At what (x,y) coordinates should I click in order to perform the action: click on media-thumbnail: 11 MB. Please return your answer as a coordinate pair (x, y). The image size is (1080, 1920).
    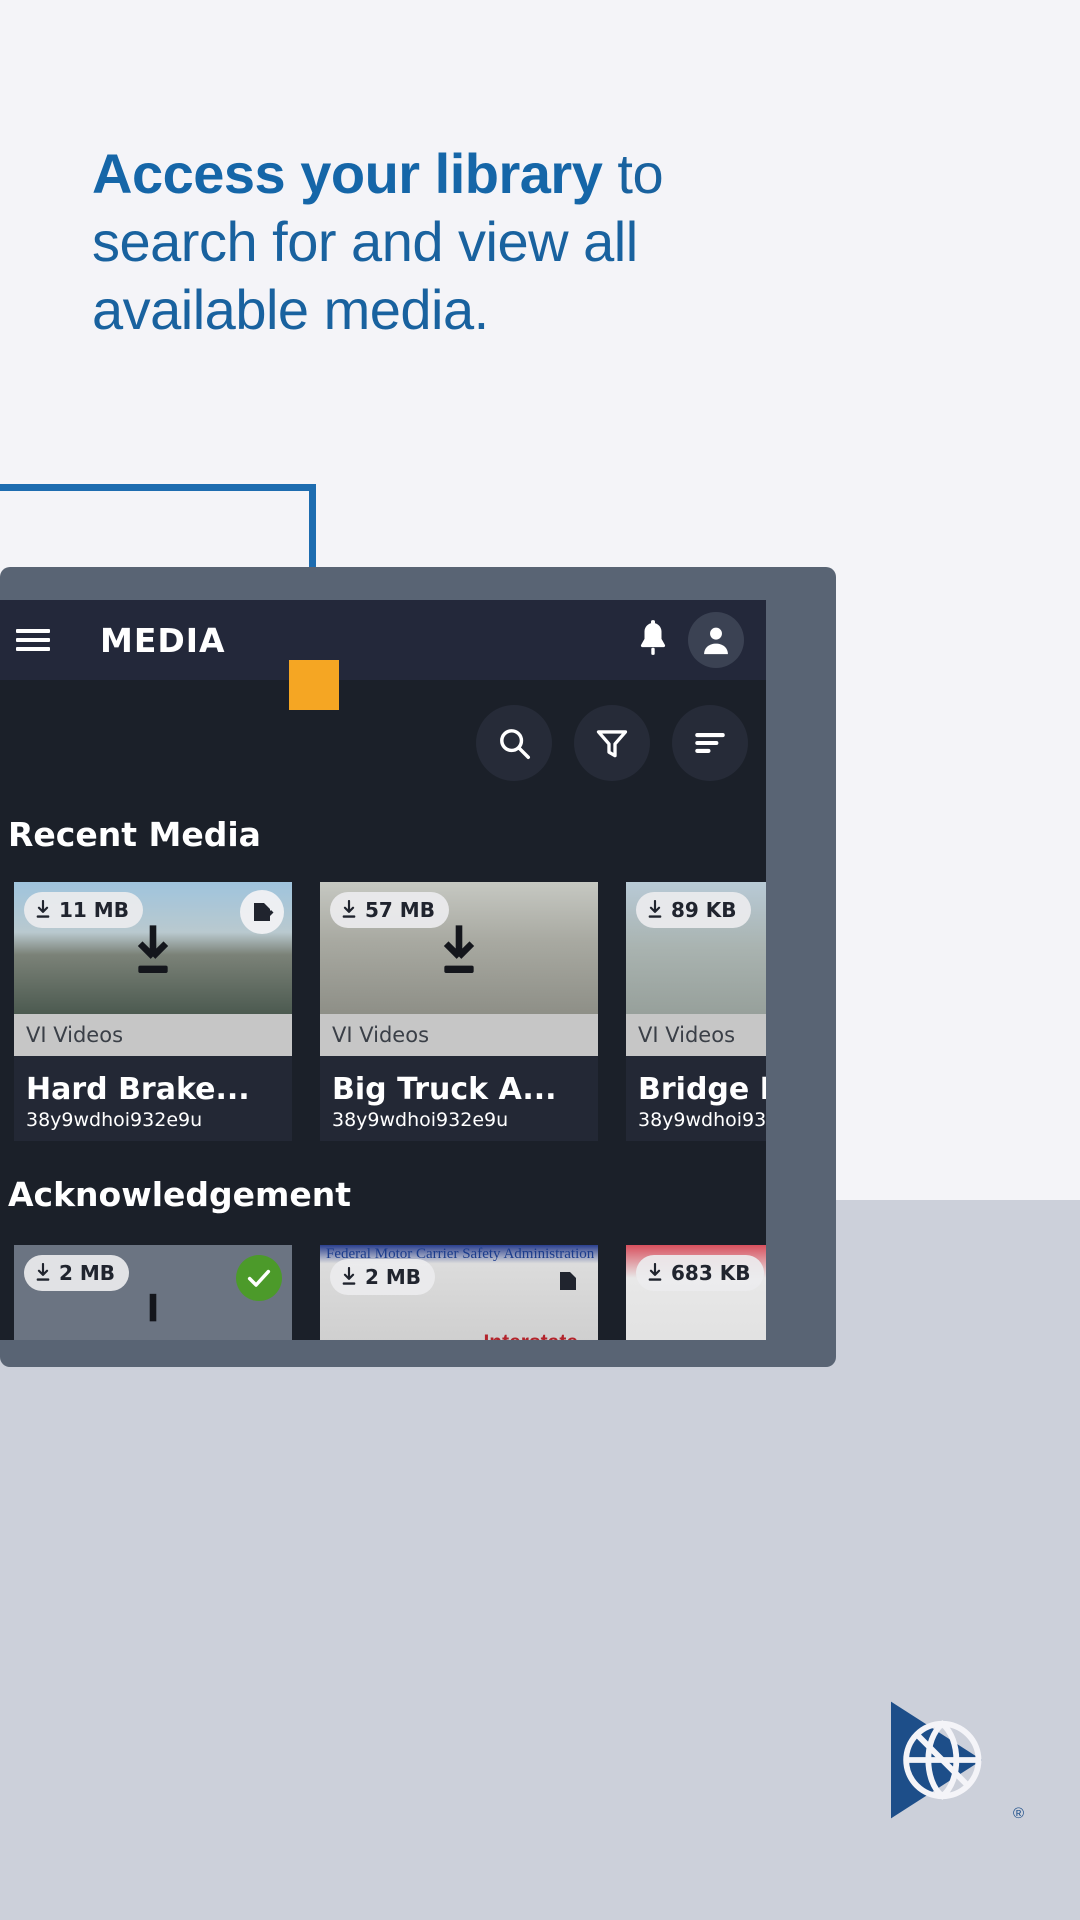
    Looking at the image, I should click on (153, 948).